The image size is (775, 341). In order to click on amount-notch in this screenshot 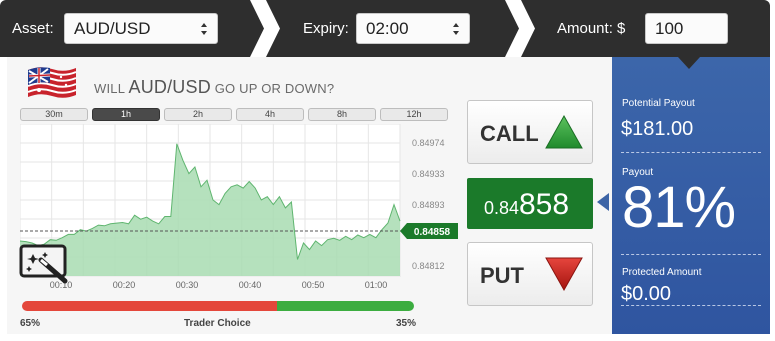, I will do `click(689, 63)`.